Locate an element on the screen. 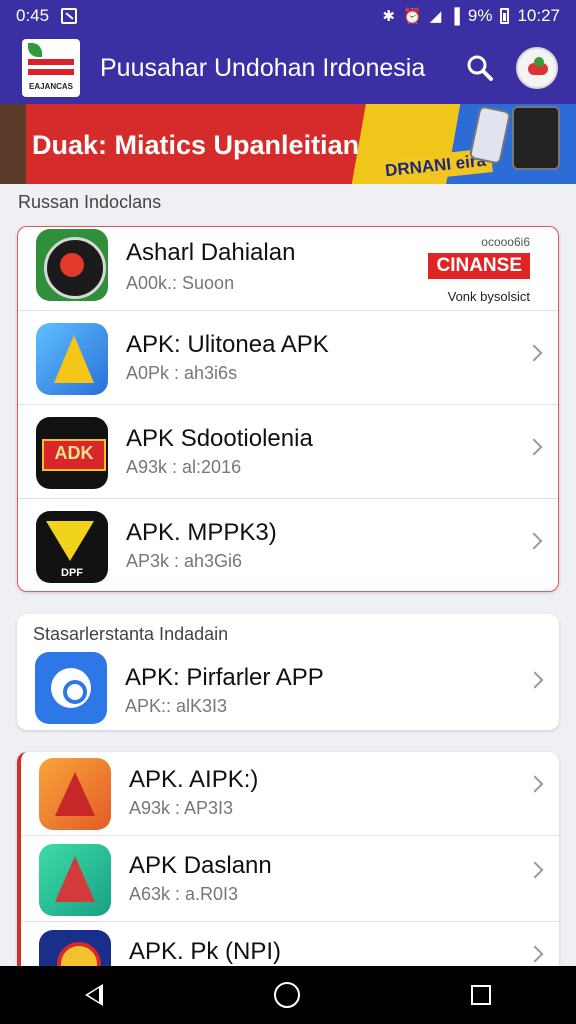 Image resolution: width=576 pixels, height=1024 pixels. signal-icon: ▐ is located at coordinates (454, 16).